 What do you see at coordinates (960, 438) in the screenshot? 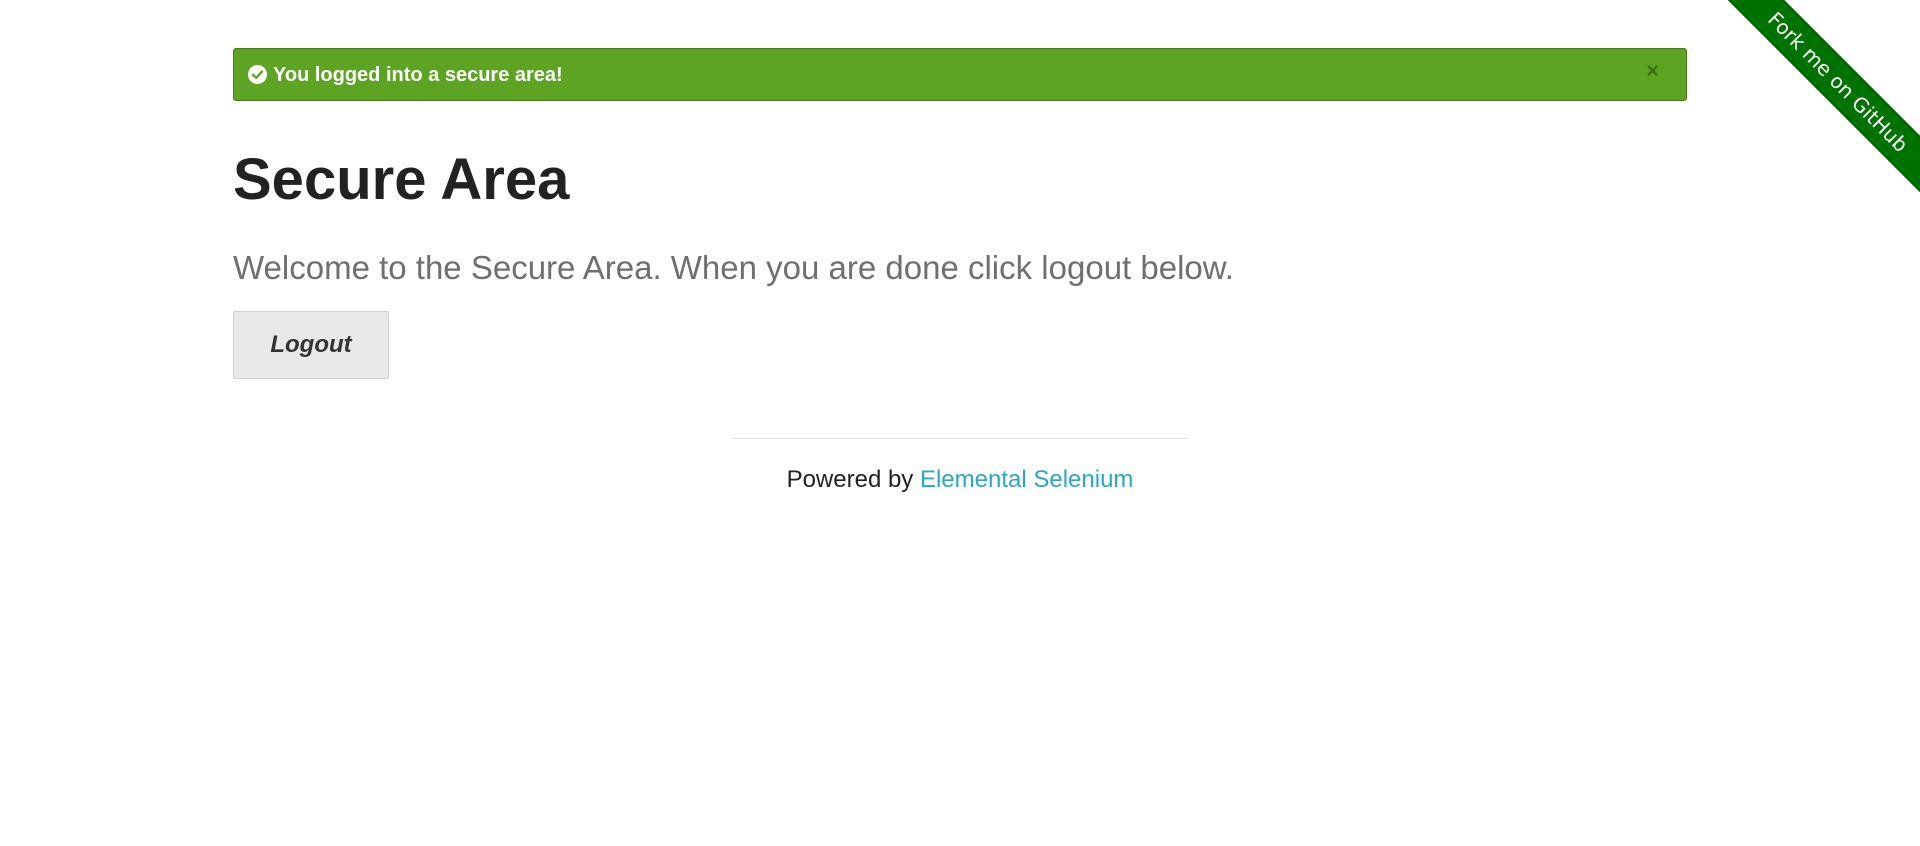
I see `footer-divider` at bounding box center [960, 438].